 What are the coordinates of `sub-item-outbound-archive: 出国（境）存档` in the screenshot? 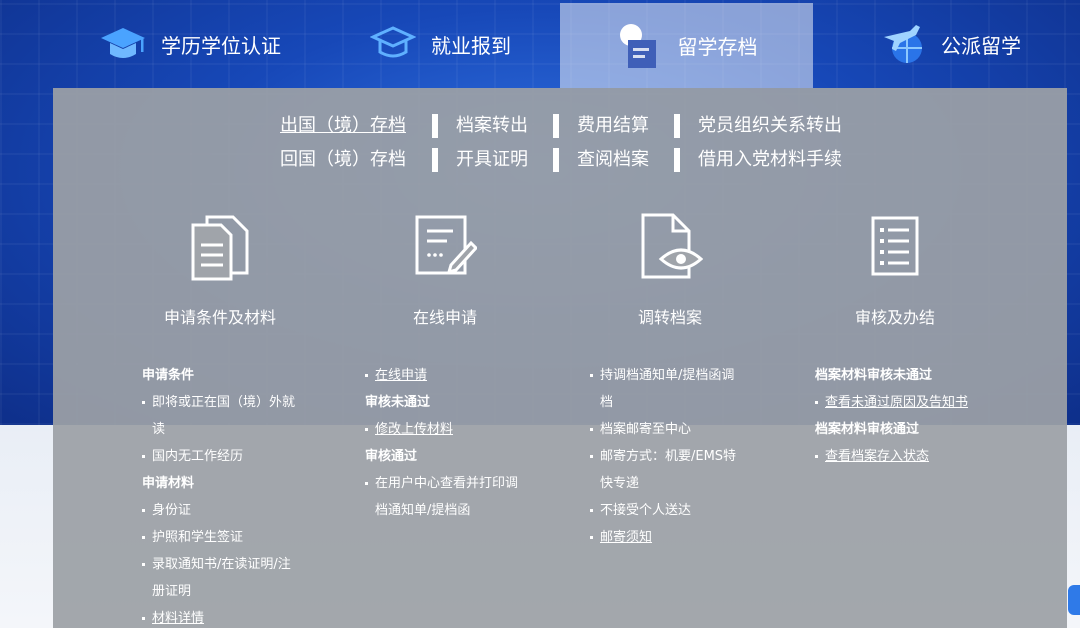 It's located at (343, 126).